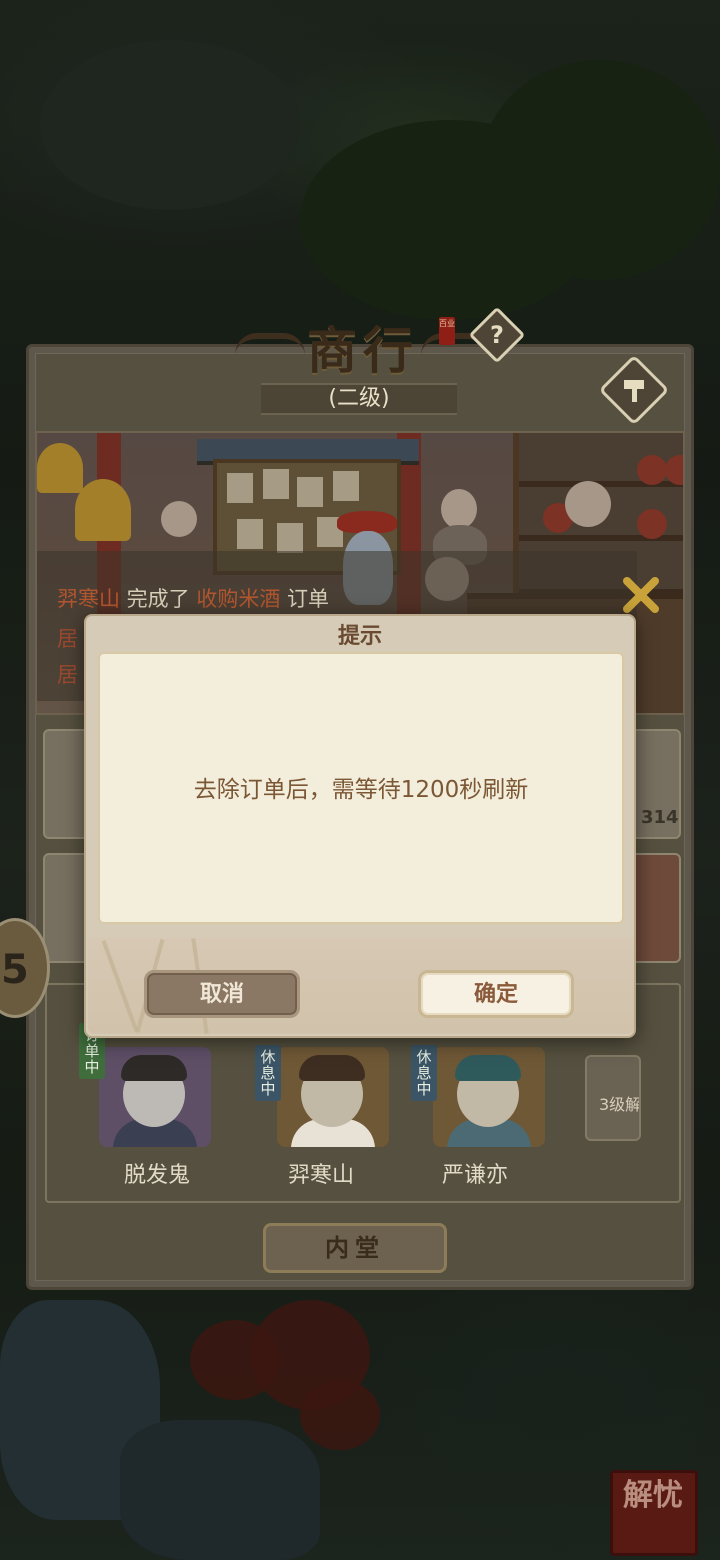 Image resolution: width=720 pixels, height=1560 pixels. What do you see at coordinates (496, 994) in the screenshot?
I see `confirm-button: 确定` at bounding box center [496, 994].